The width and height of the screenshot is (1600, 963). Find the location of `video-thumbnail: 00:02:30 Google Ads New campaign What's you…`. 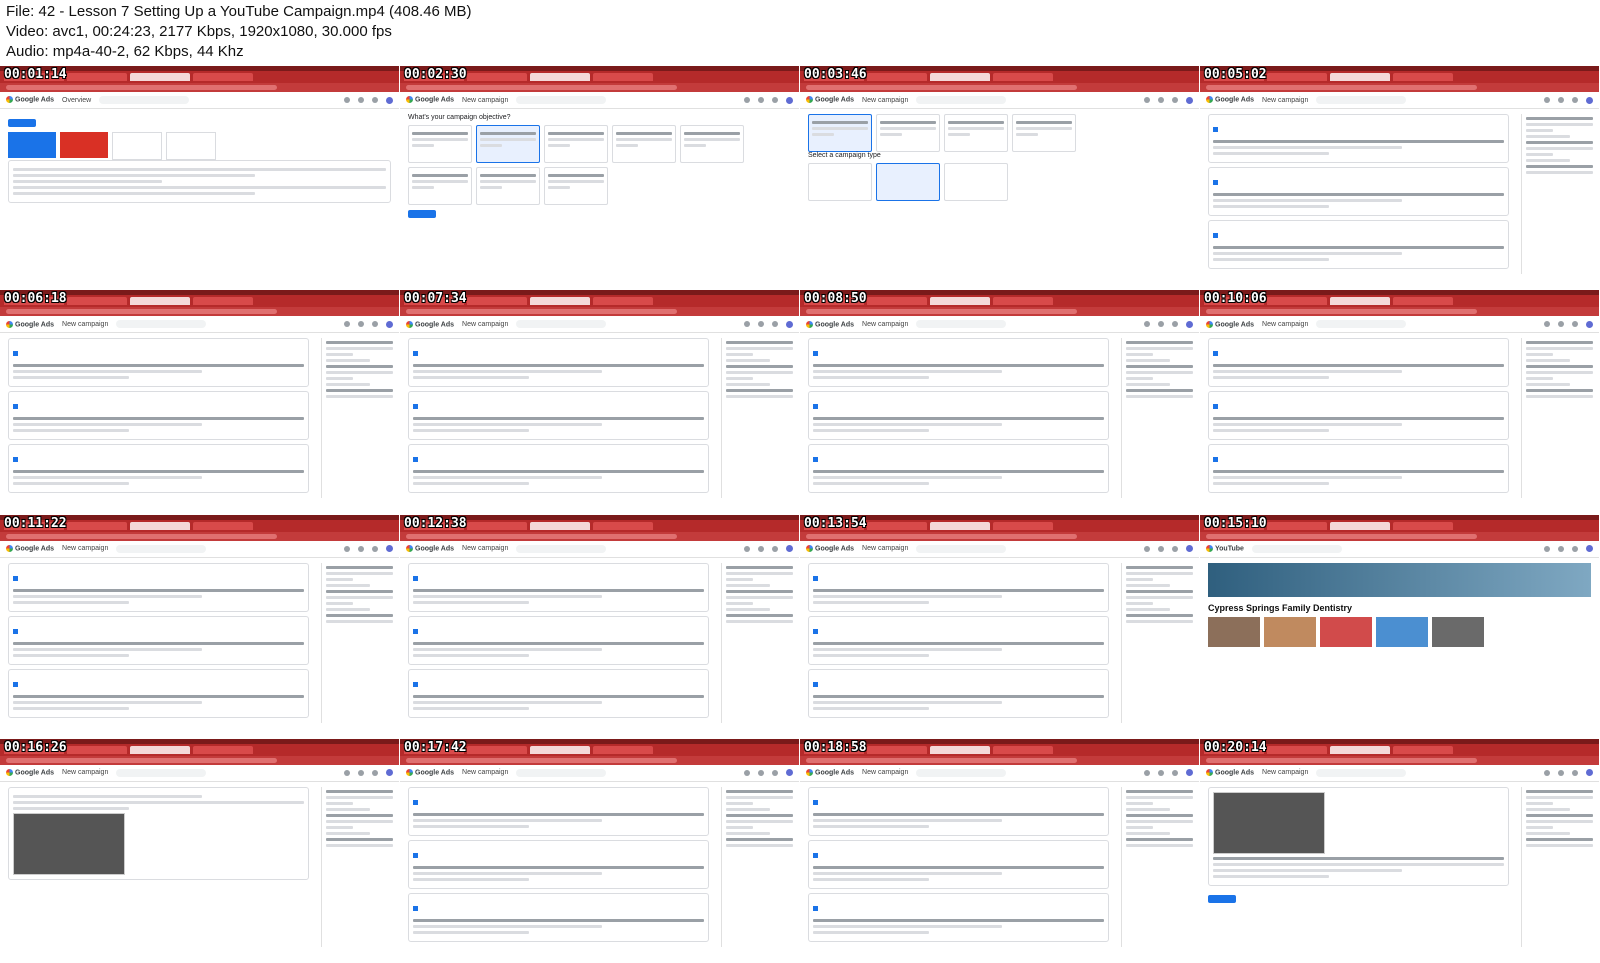

video-thumbnail: 00:02:30 Google Ads New campaign What's you… is located at coordinates (600, 178).